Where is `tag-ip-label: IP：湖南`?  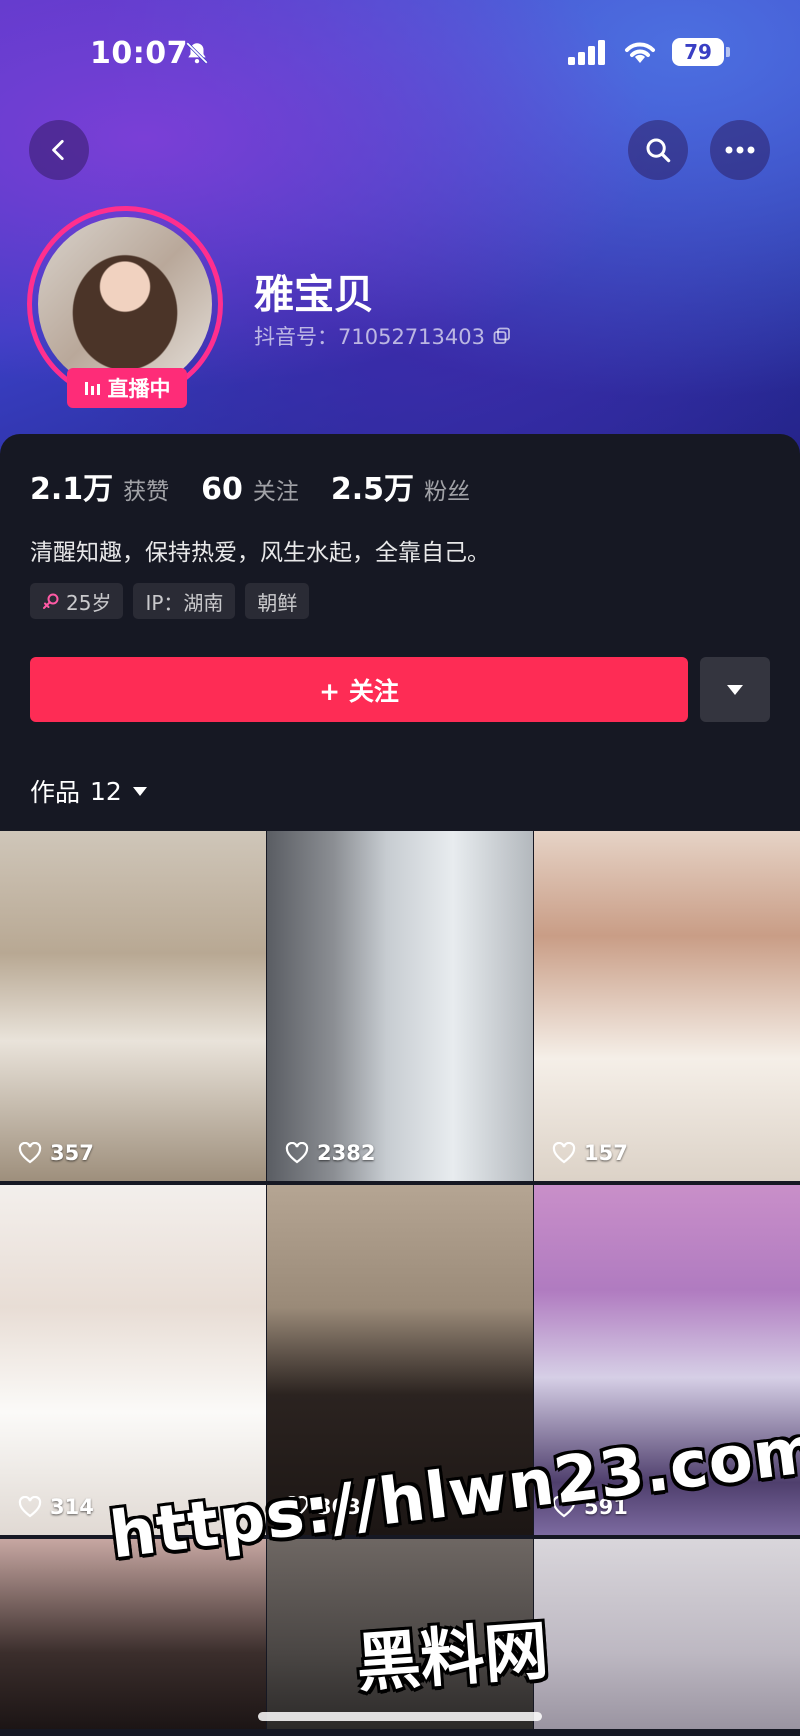
tag-ip-label: IP：湖南 is located at coordinates (184, 602).